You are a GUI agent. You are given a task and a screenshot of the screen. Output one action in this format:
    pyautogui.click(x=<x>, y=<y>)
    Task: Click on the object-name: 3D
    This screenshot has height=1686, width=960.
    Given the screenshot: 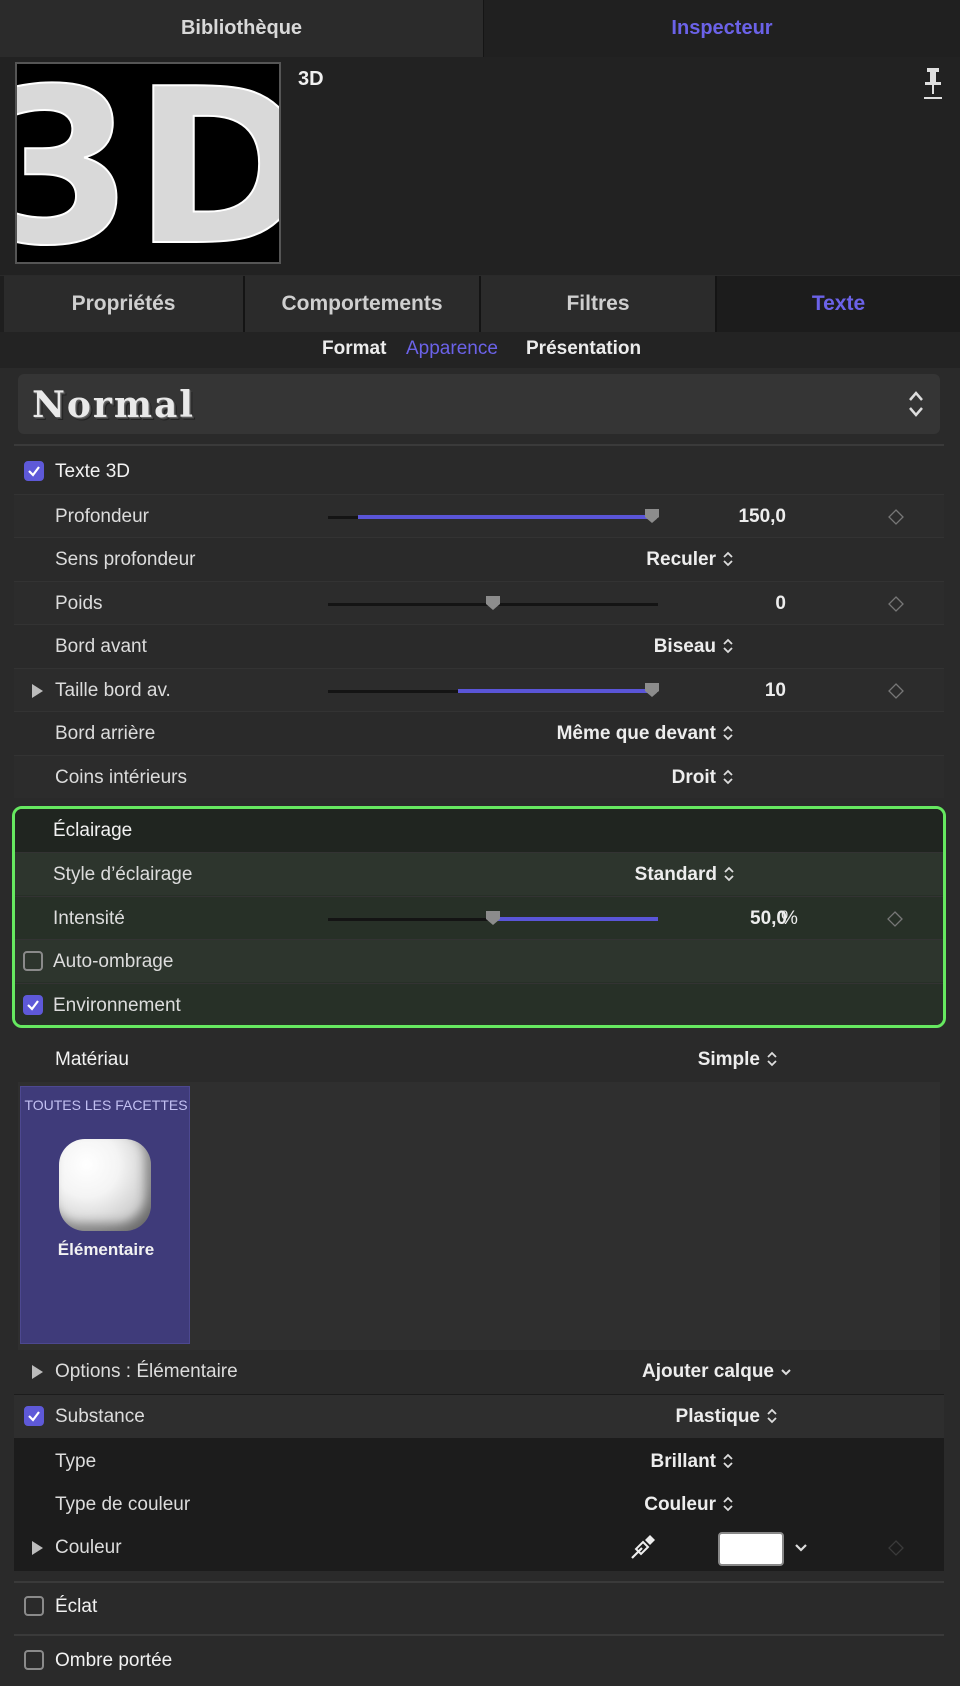 What is the action you would take?
    pyautogui.click(x=311, y=79)
    